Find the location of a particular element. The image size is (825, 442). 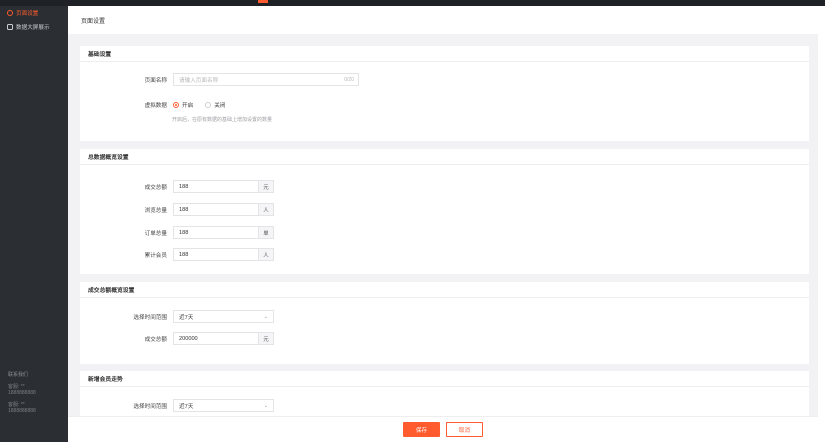

radio-on: 开启 is located at coordinates (183, 105).